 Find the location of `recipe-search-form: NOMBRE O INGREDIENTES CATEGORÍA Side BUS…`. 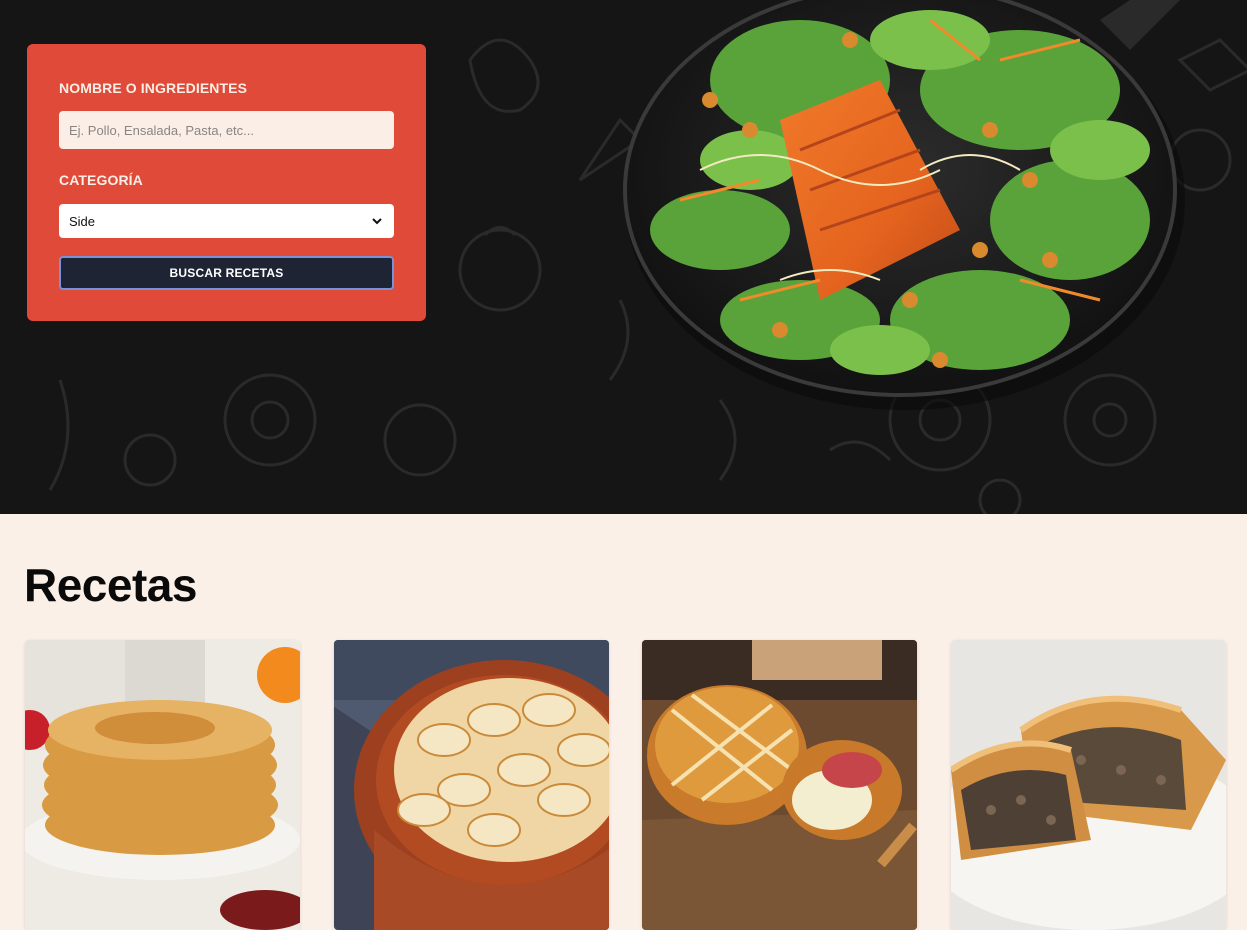

recipe-search-form: NOMBRE O INGREDIENTES CATEGORÍA Side BUS… is located at coordinates (226, 182).